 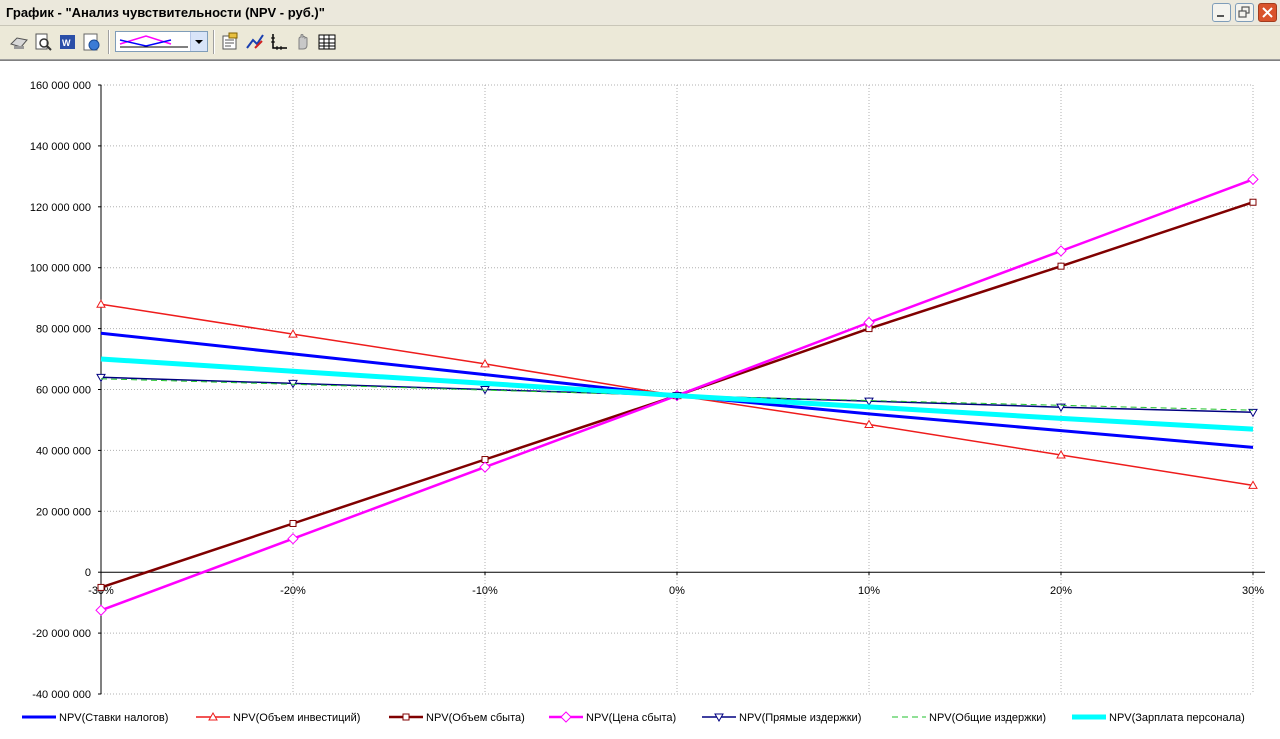 What do you see at coordinates (61, 634) in the screenshot?
I see `y-tick-label: -20 000 000` at bounding box center [61, 634].